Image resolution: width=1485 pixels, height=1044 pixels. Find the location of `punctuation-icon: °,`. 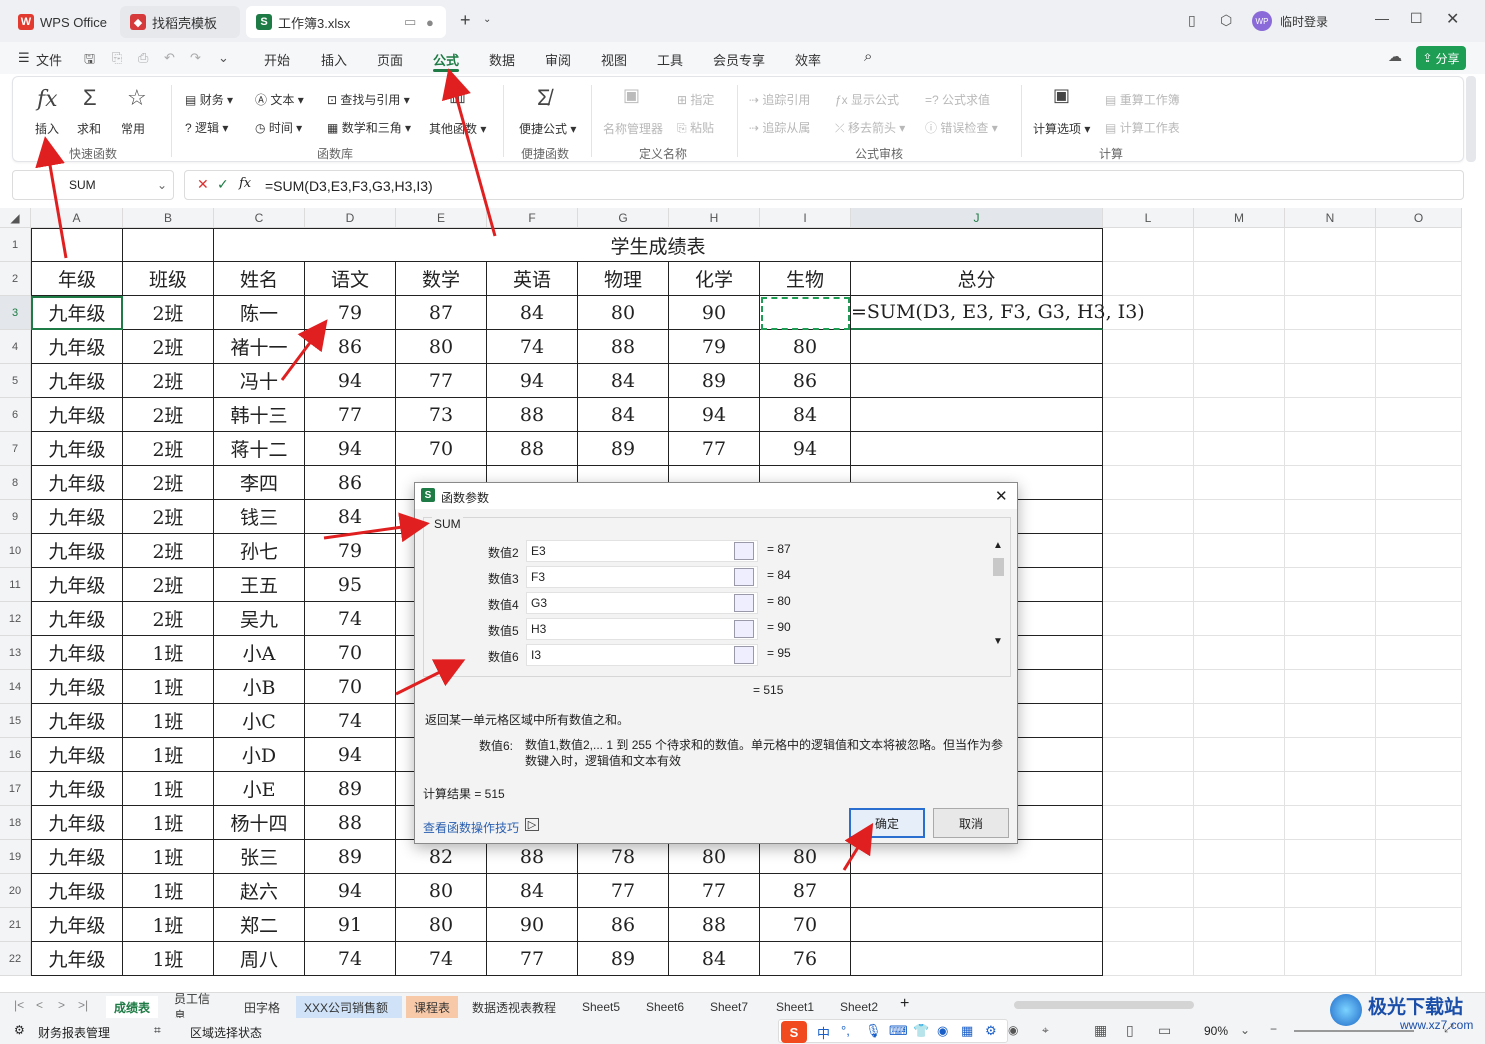

punctuation-icon: °, is located at coordinates (845, 1030).